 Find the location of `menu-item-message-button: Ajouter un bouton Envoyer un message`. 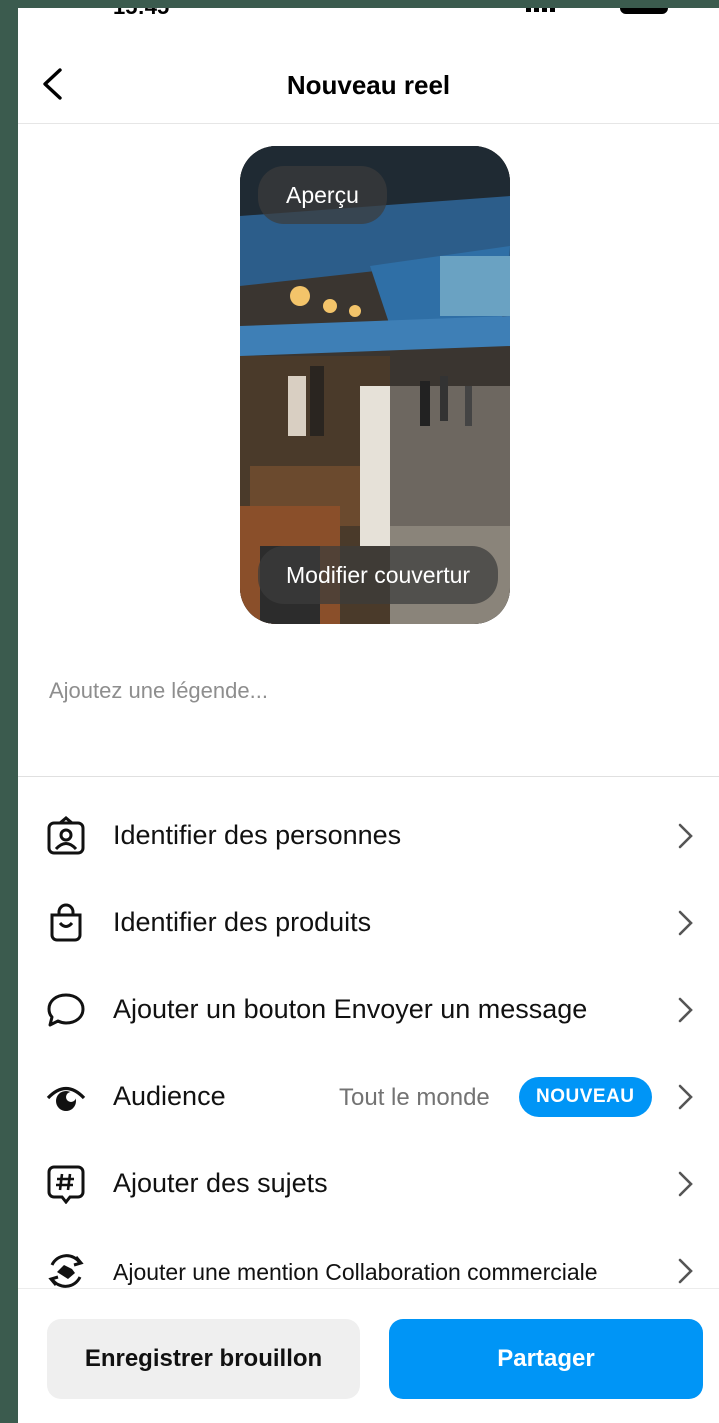

menu-item-message-button: Ajouter un bouton Envoyer un message is located at coordinates (368, 1010).